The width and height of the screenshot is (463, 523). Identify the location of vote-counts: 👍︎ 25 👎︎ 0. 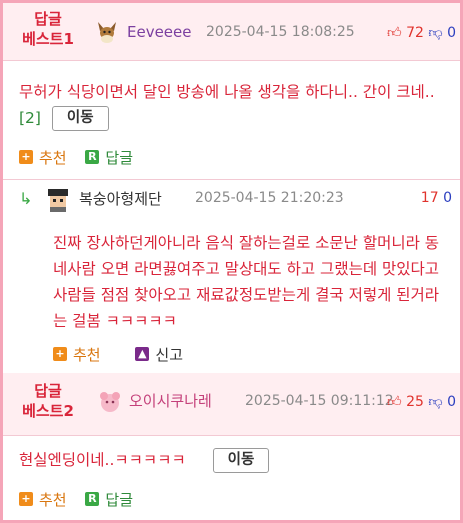
(421, 401).